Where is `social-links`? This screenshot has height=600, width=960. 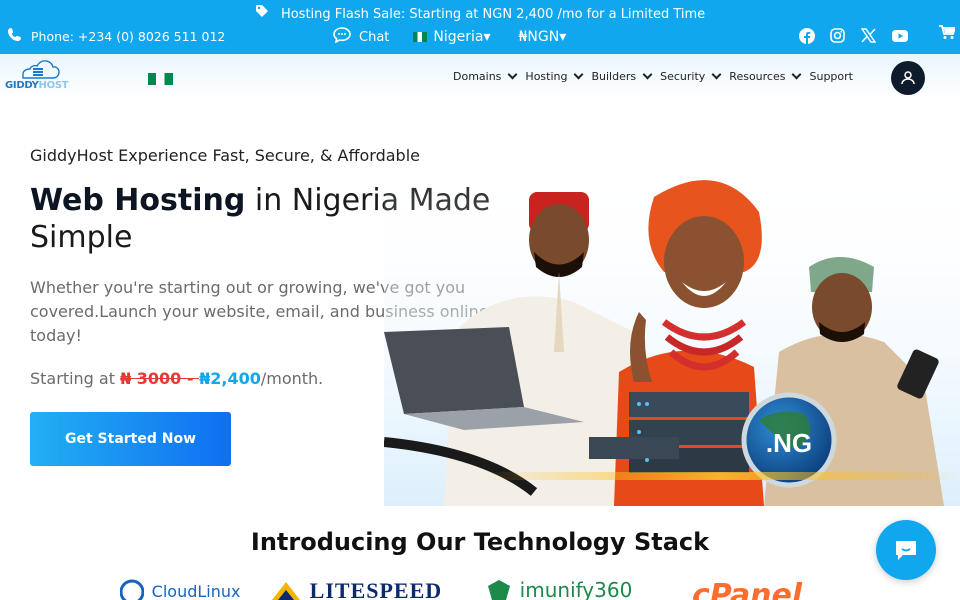
social-links is located at coordinates (853, 35).